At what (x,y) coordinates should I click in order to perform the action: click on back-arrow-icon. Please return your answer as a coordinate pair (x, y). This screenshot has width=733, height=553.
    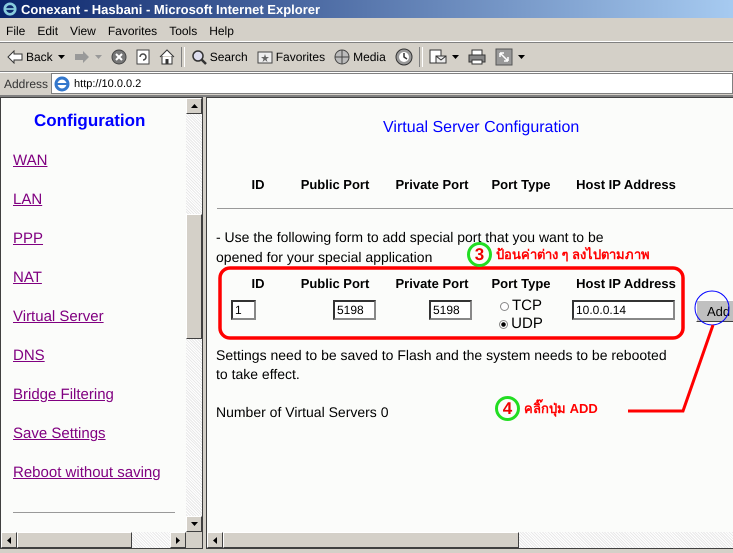
    Looking at the image, I should click on (15, 57).